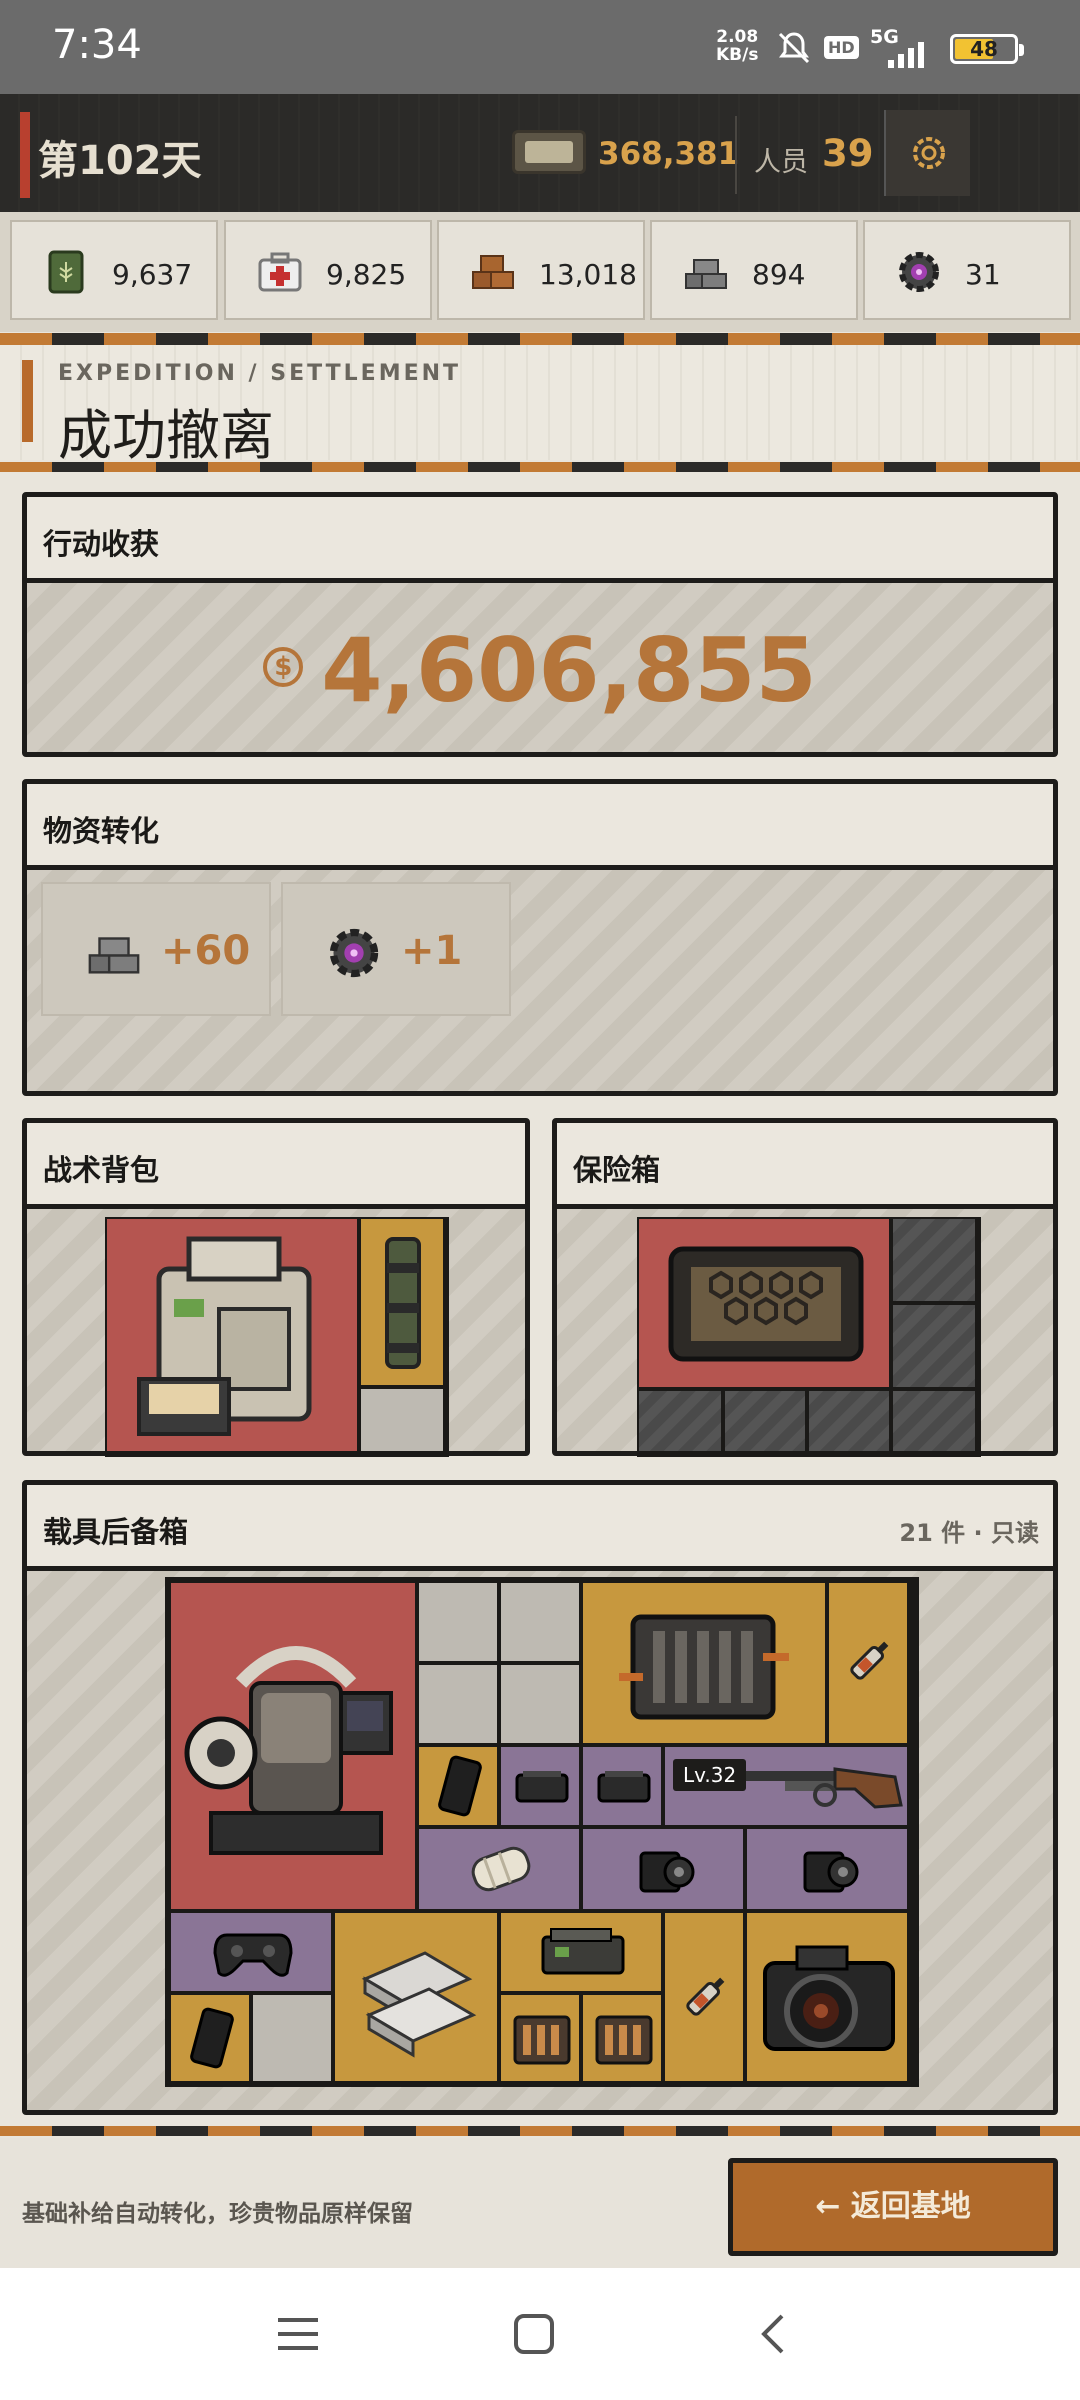 The image size is (1080, 2400). Describe the element at coordinates (283, 667) in the screenshot. I see `coin-icon: $` at that location.